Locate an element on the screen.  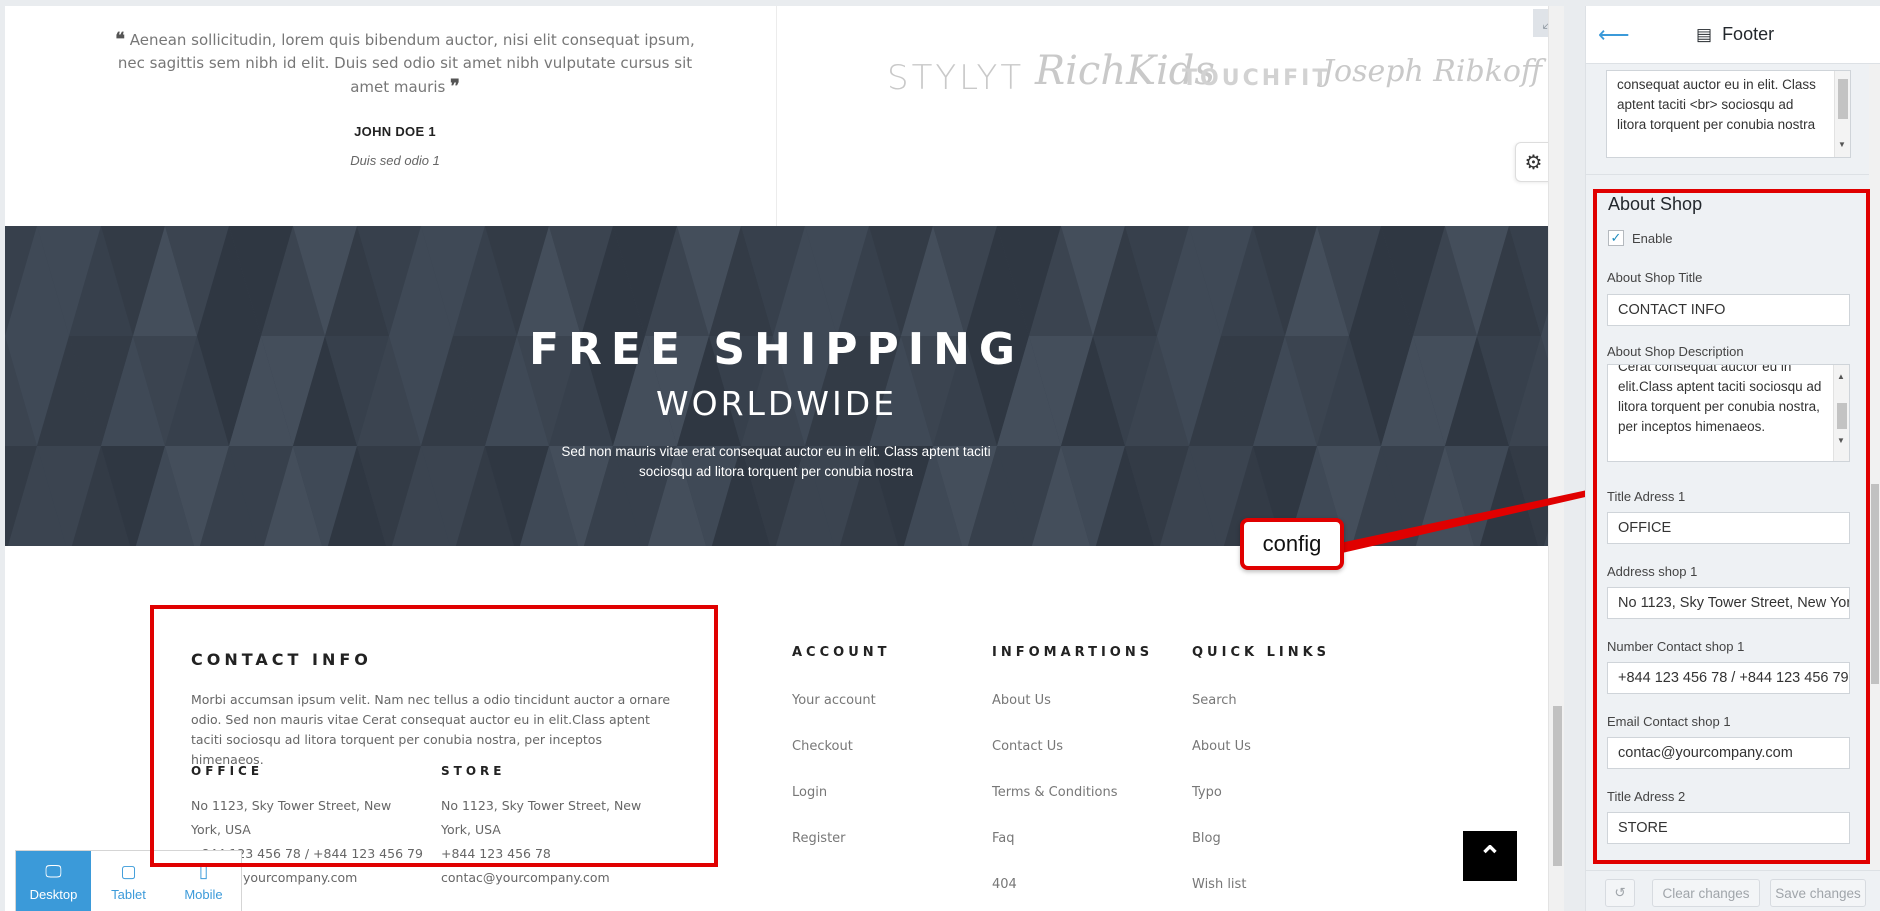
desktop-icon: 🖵 is located at coordinates (53, 871).